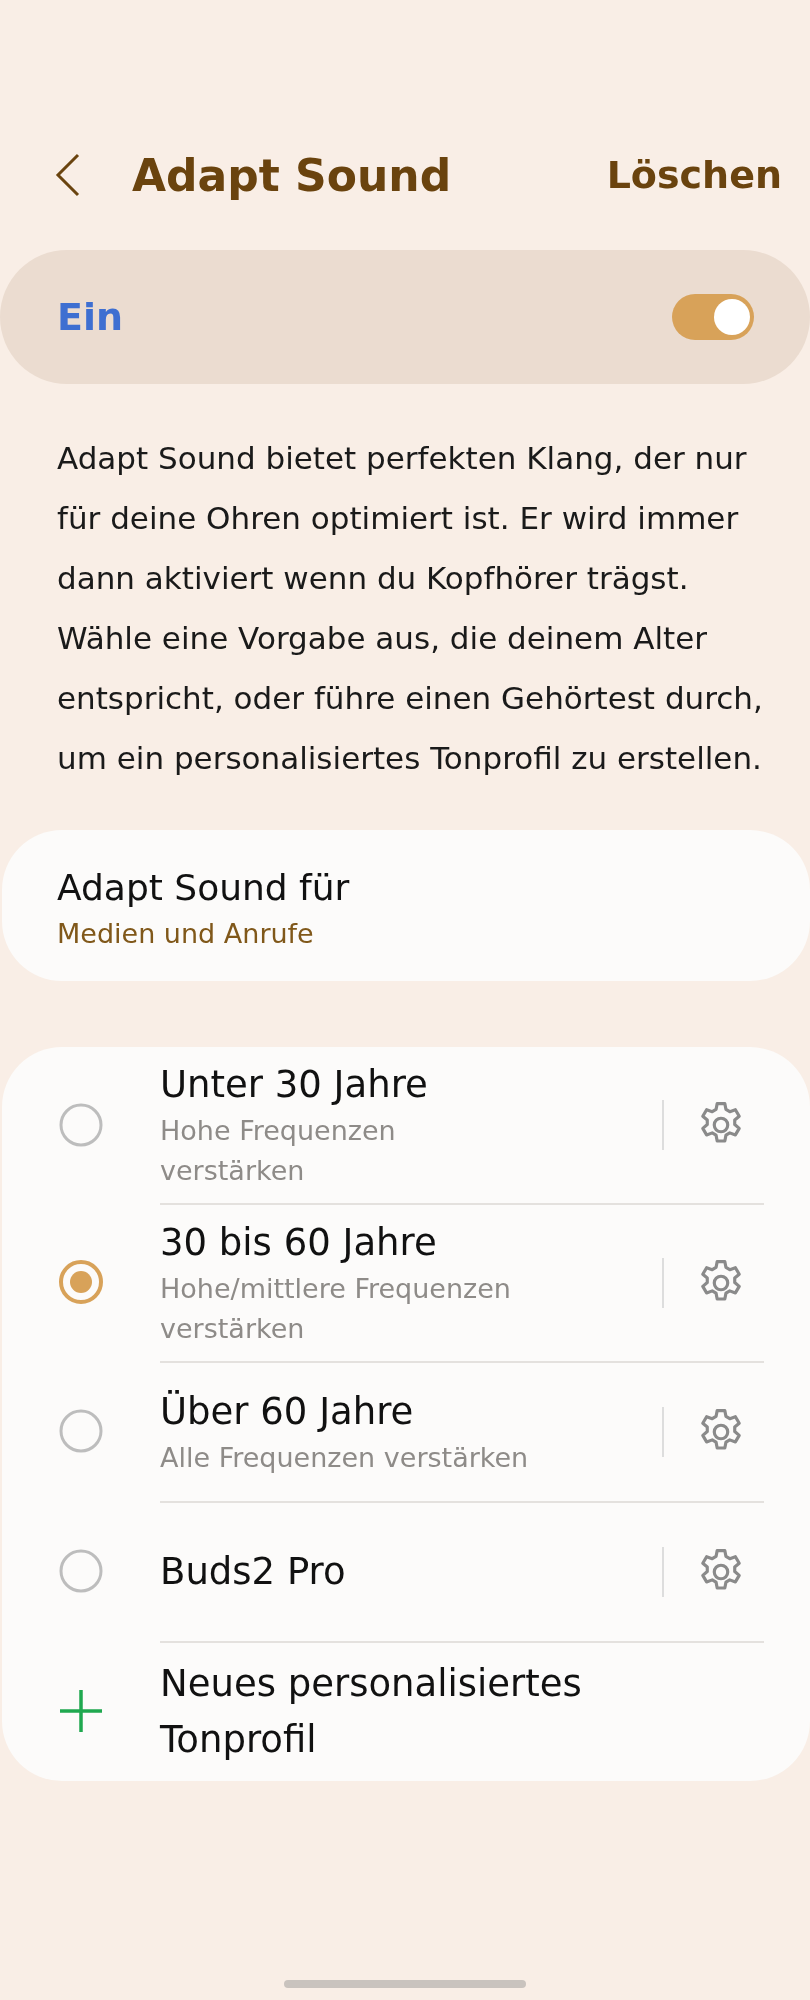 The height and width of the screenshot is (2000, 810). What do you see at coordinates (694, 175) in the screenshot?
I see `delete-button: Löschen` at bounding box center [694, 175].